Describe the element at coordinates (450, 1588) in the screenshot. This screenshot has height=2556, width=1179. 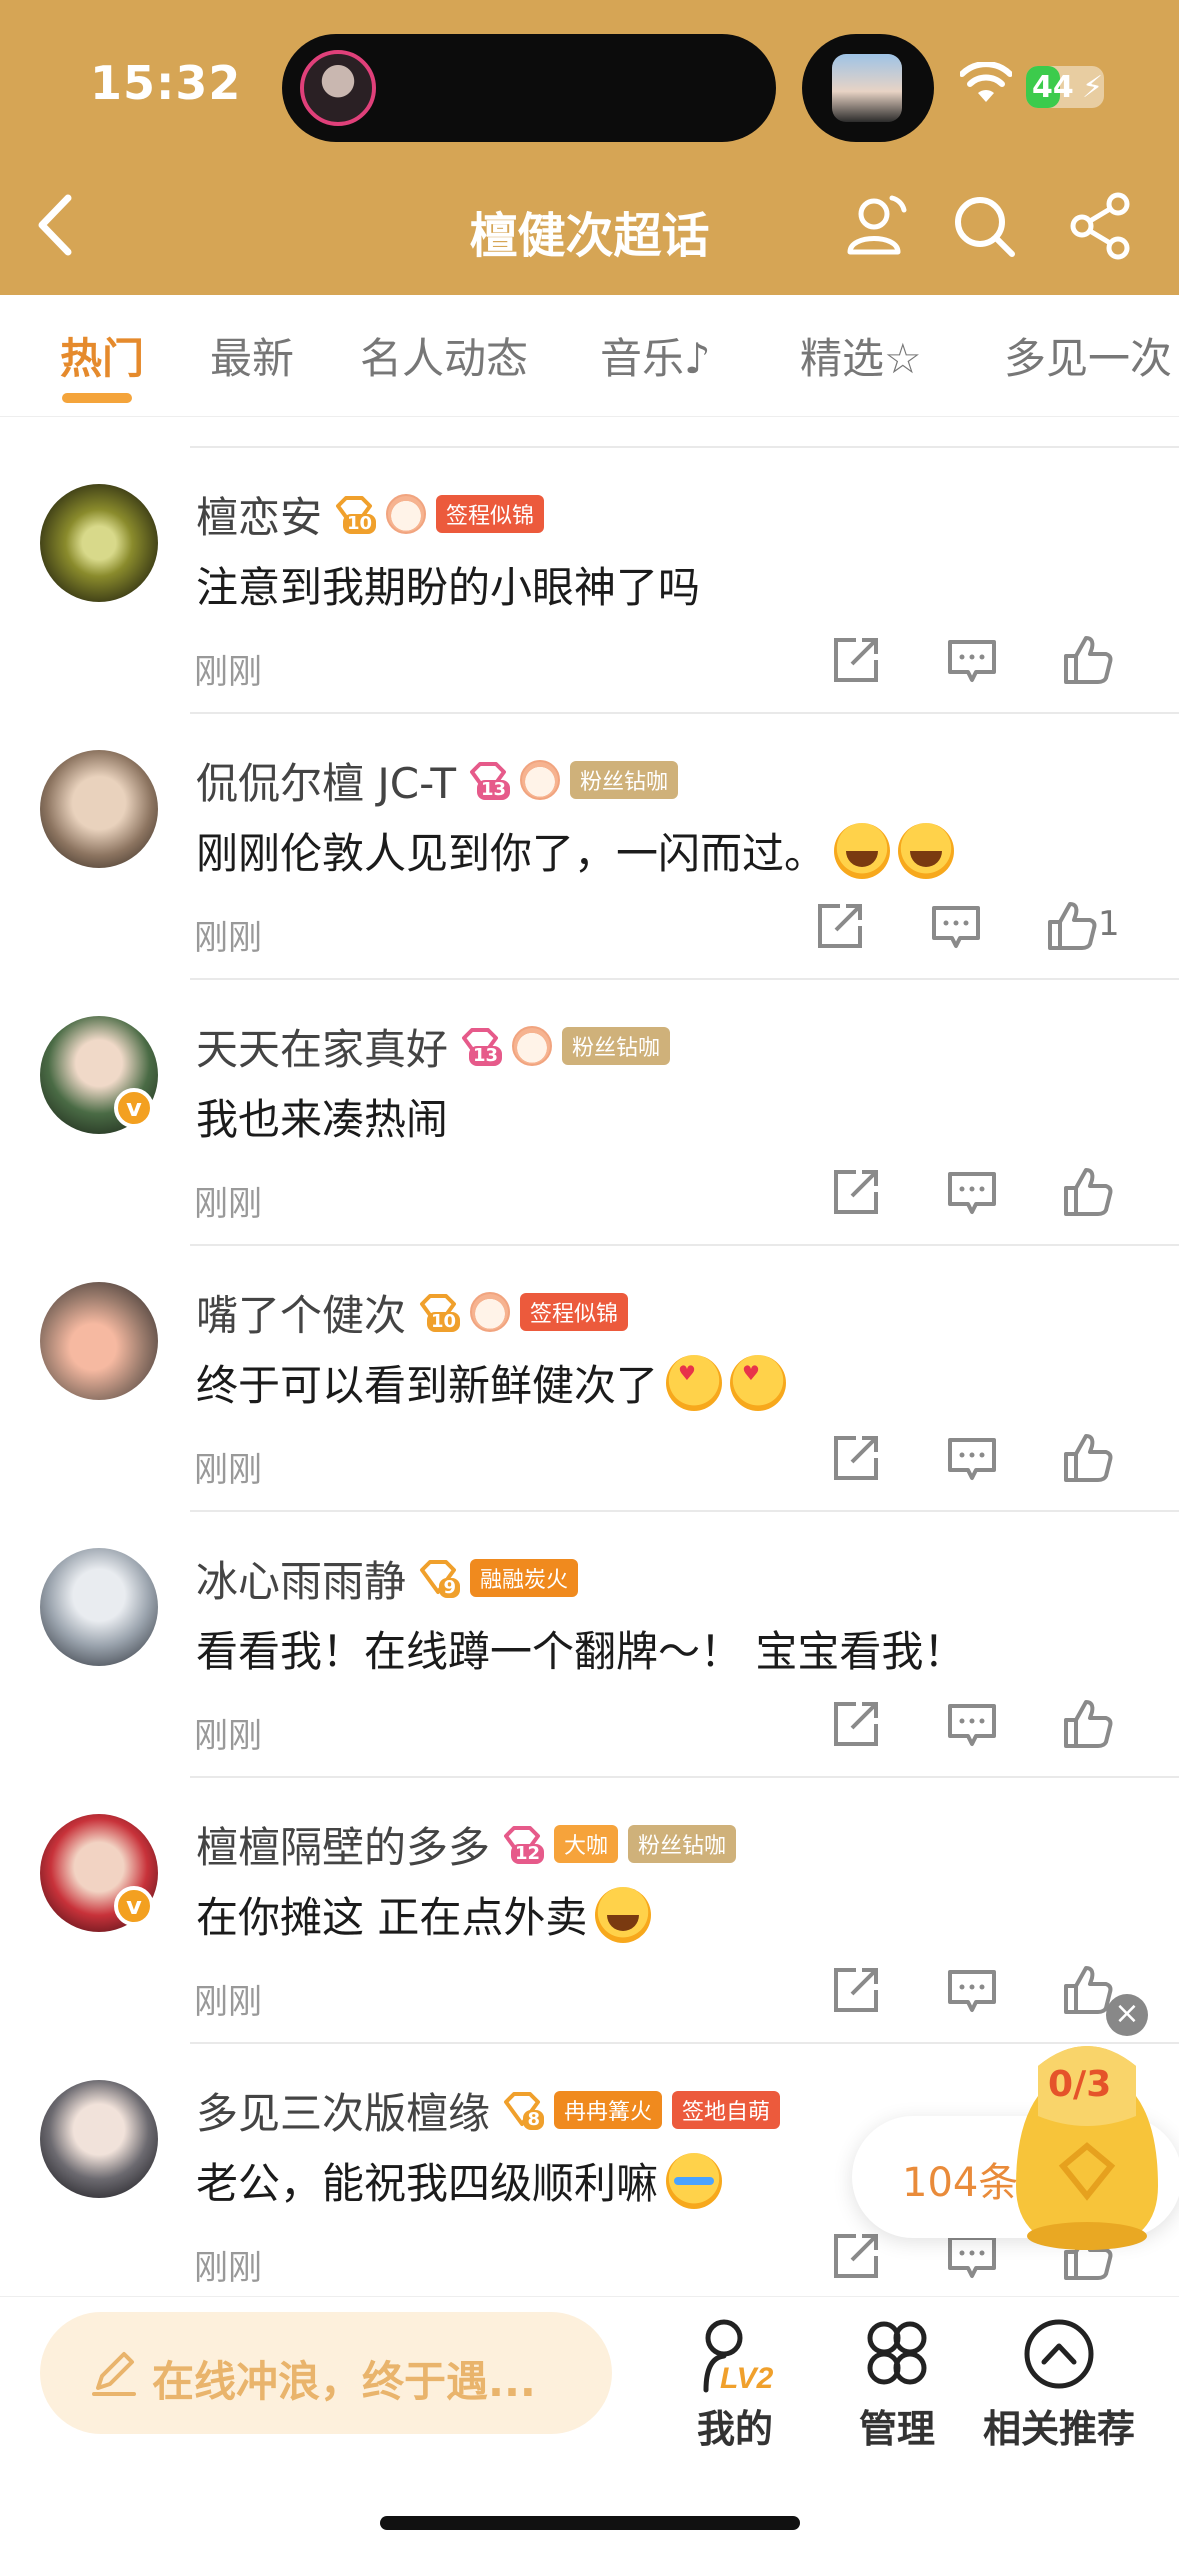
I see `level-number: 9` at that location.